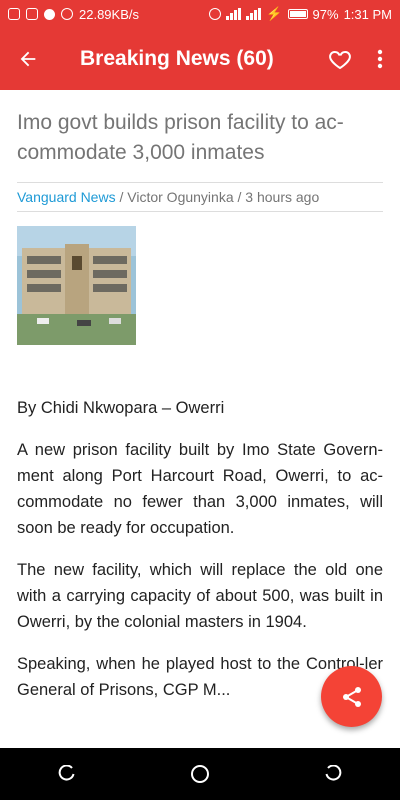 This screenshot has height=800, width=400. I want to click on recents-button, so click(67, 774).